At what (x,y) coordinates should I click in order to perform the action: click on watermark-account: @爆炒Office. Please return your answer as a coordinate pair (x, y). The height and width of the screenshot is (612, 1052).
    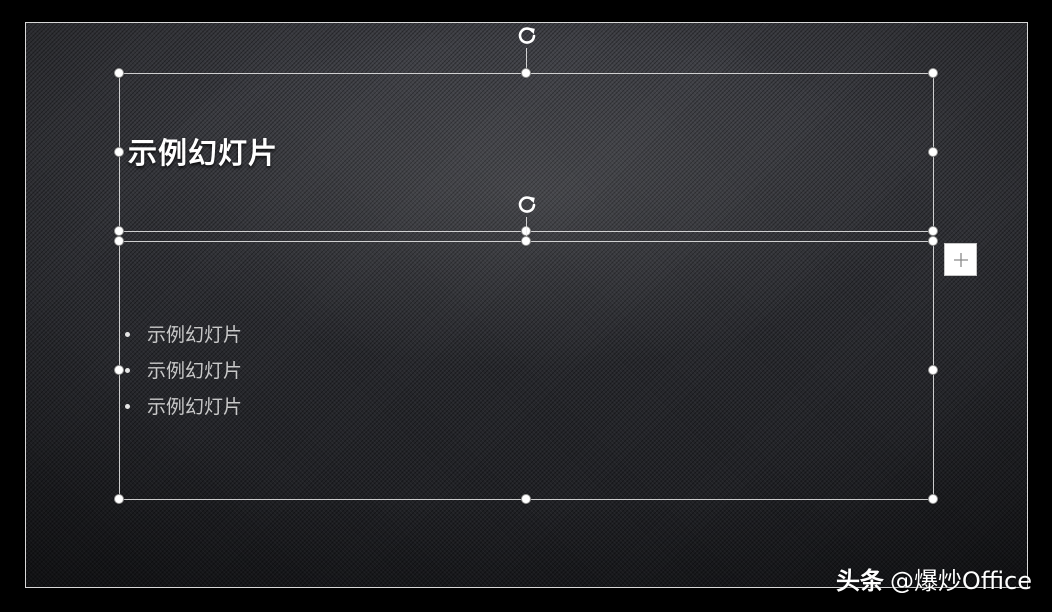
    Looking at the image, I should click on (960, 581).